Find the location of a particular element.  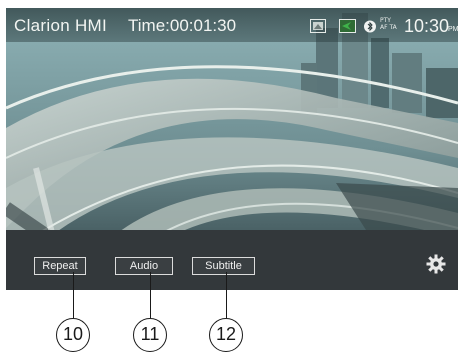

callout-line-subtitle is located at coordinates (226, 295).